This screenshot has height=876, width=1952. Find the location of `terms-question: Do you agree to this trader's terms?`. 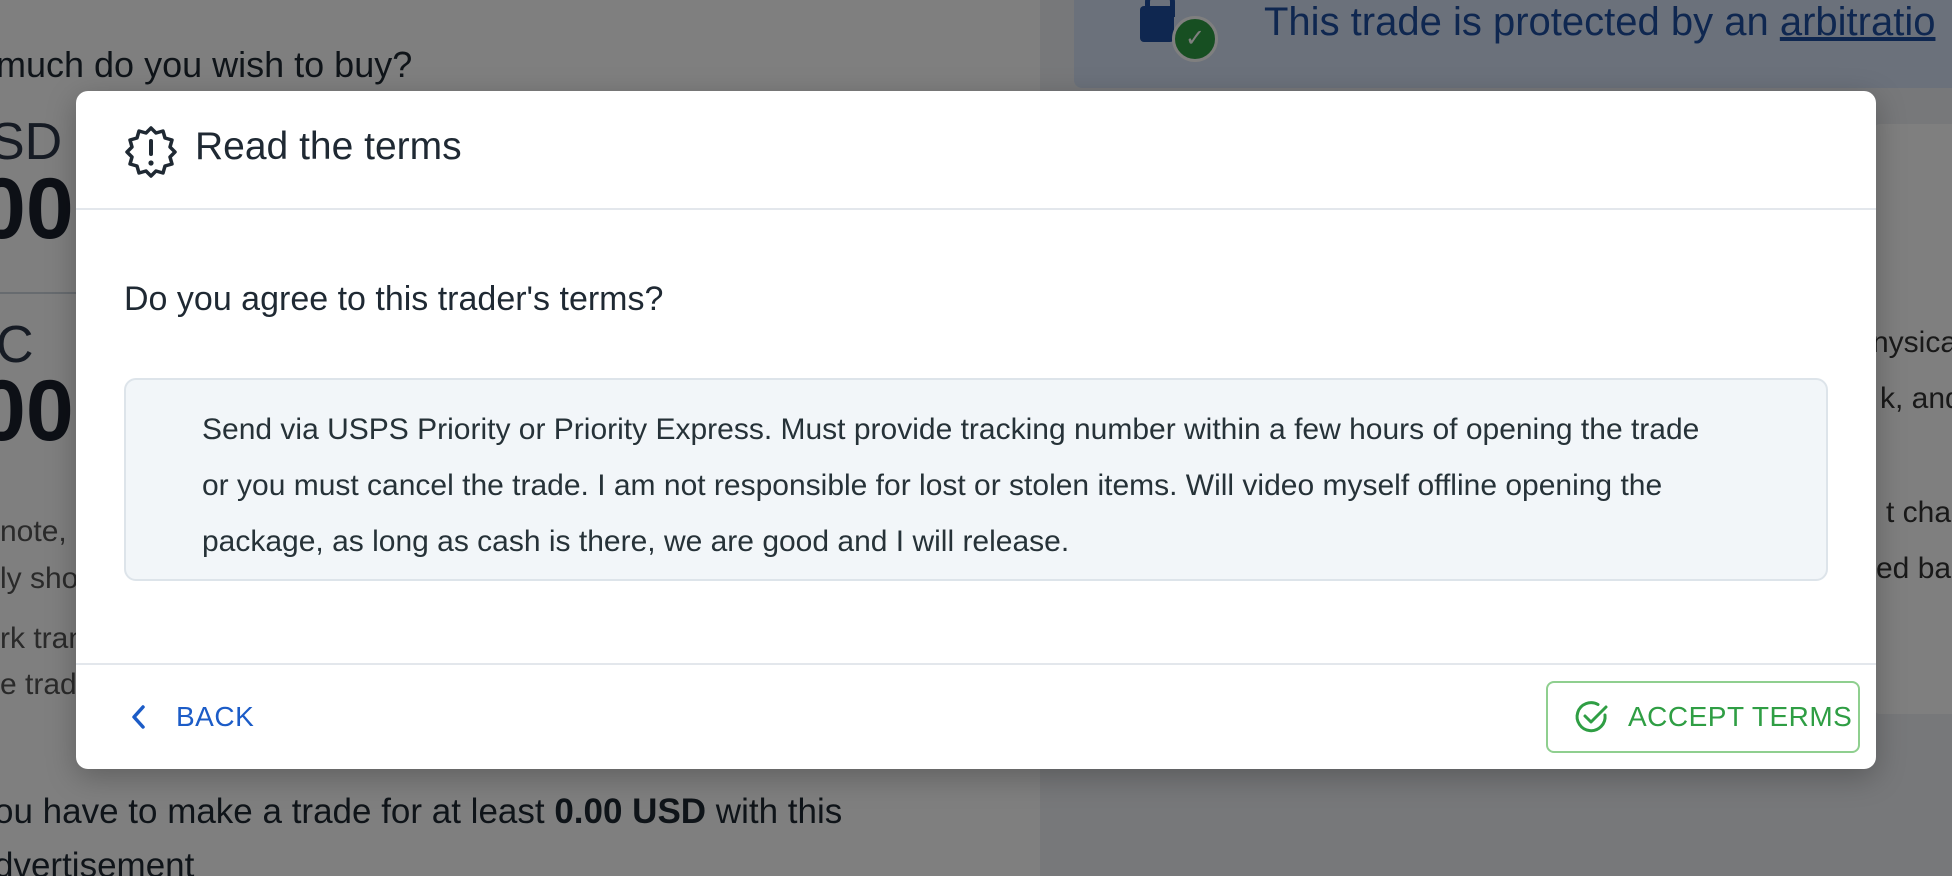

terms-question: Do you agree to this trader's terms? is located at coordinates (394, 299).